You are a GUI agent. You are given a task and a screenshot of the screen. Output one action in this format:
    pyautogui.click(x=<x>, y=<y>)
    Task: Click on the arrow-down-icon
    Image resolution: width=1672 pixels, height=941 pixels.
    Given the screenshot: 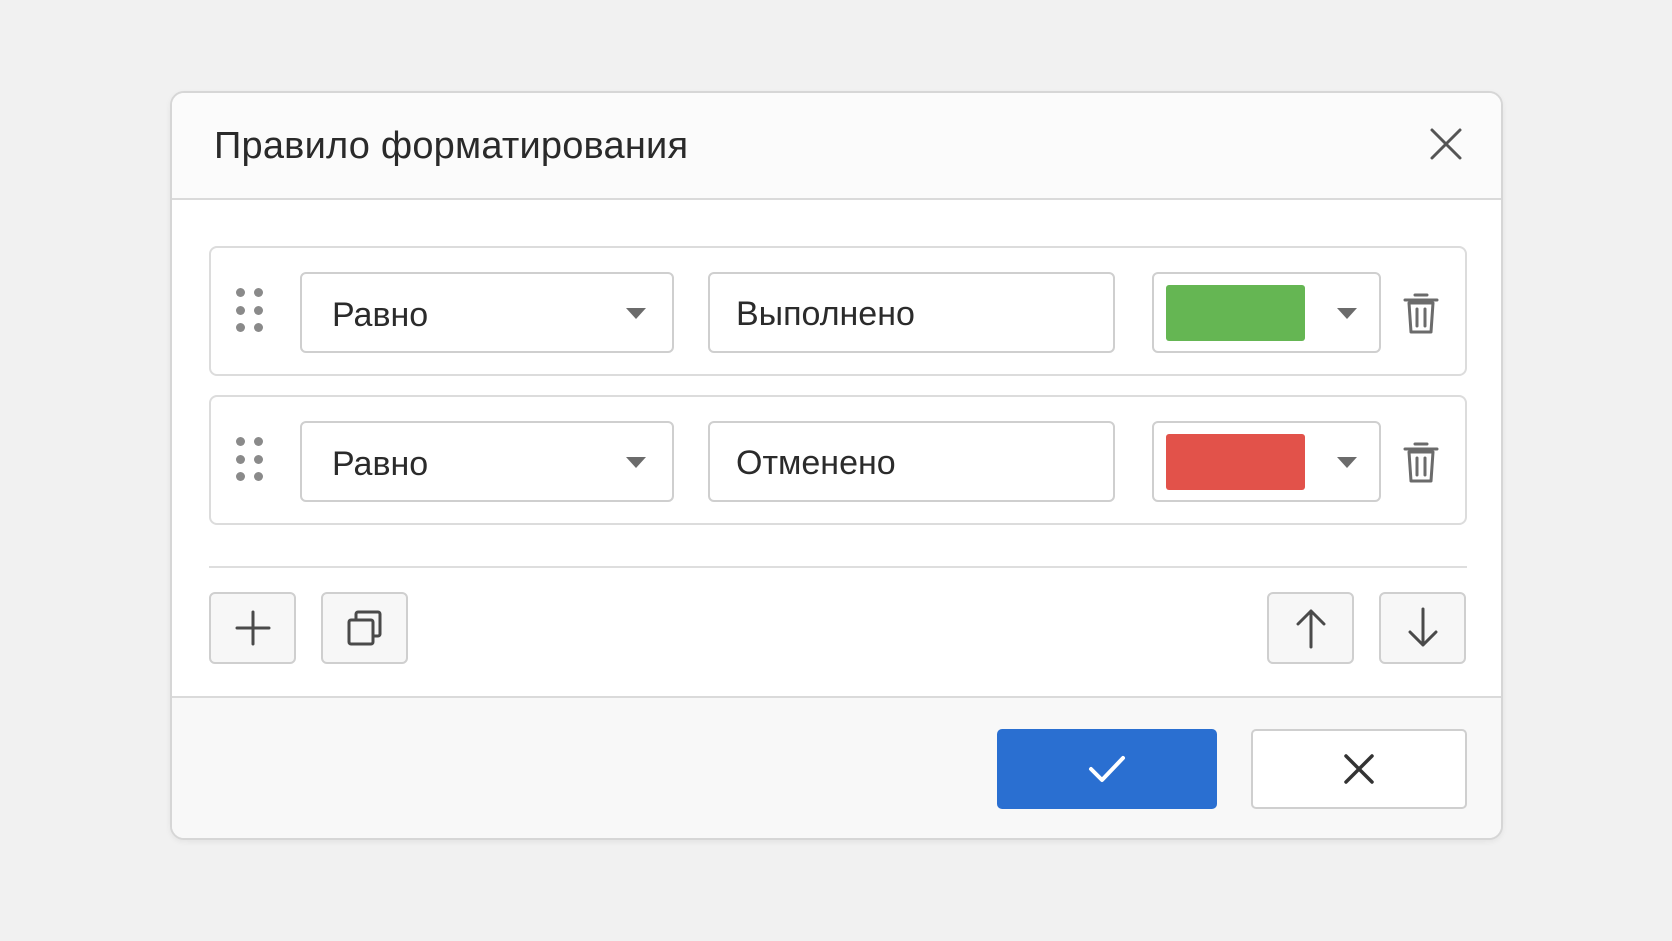 What is the action you would take?
    pyautogui.click(x=1422, y=627)
    